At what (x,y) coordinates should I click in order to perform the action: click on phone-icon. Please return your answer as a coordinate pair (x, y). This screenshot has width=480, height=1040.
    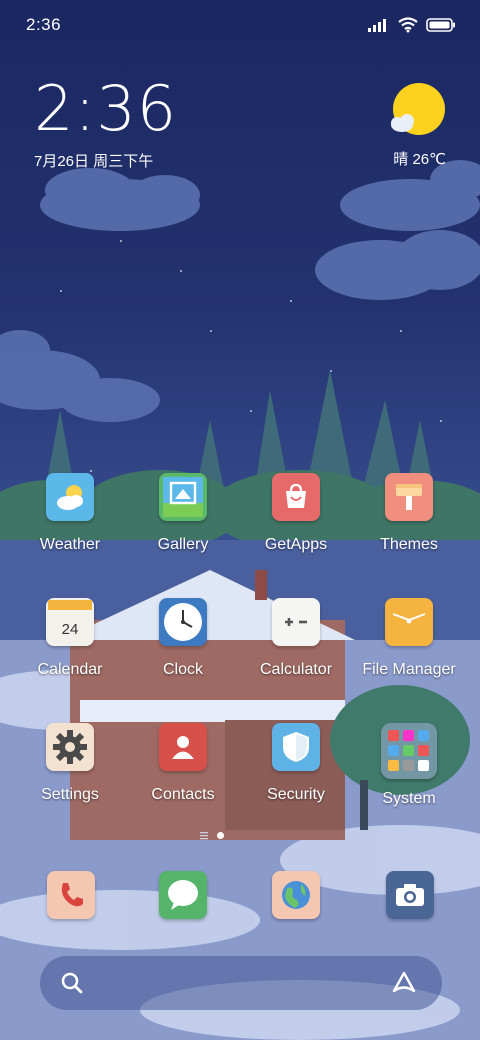
    Looking at the image, I should click on (71, 895).